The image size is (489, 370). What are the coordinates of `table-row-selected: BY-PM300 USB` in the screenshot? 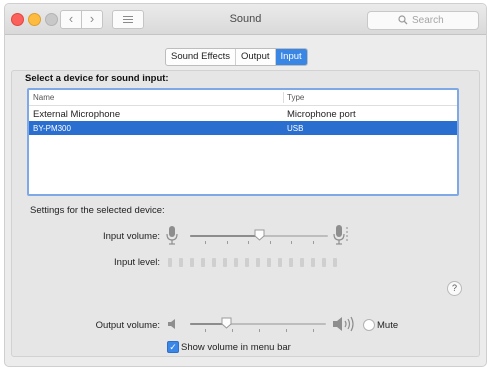 It's located at (243, 128).